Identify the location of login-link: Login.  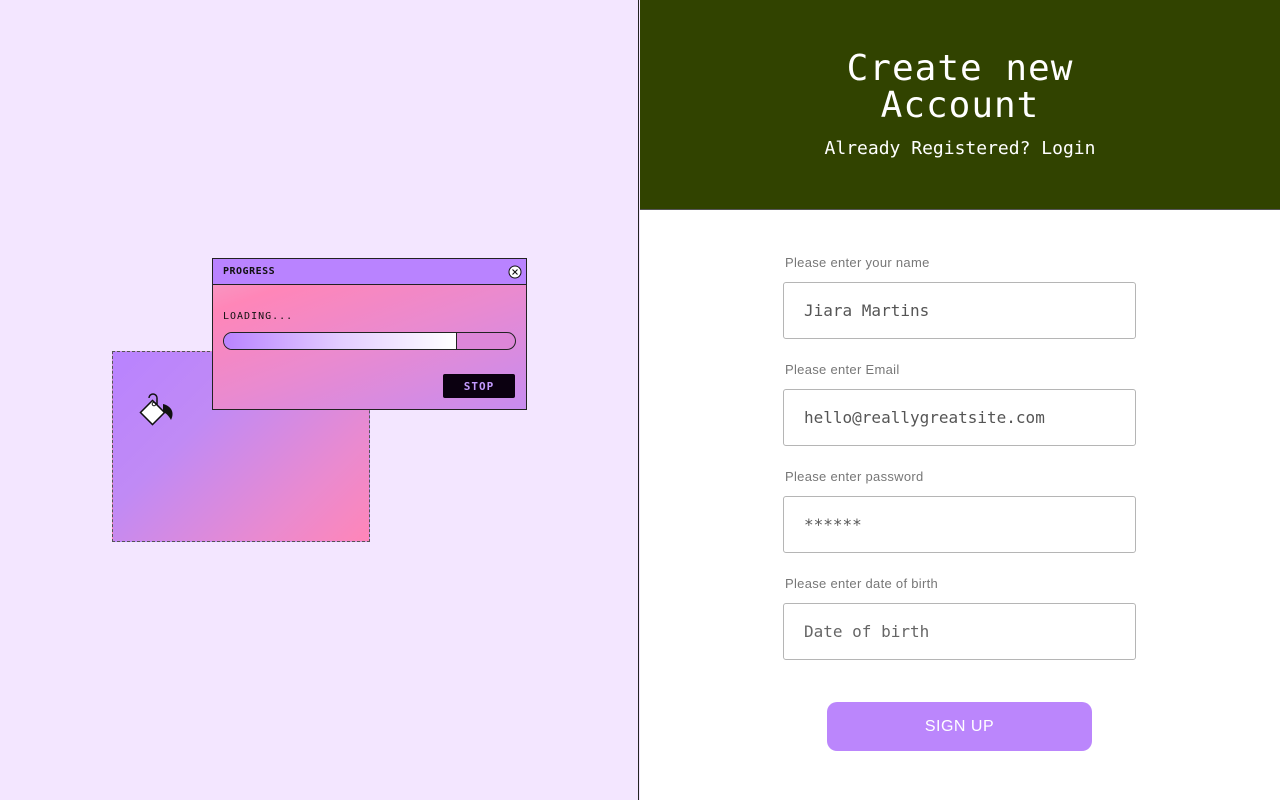
(1068, 148).